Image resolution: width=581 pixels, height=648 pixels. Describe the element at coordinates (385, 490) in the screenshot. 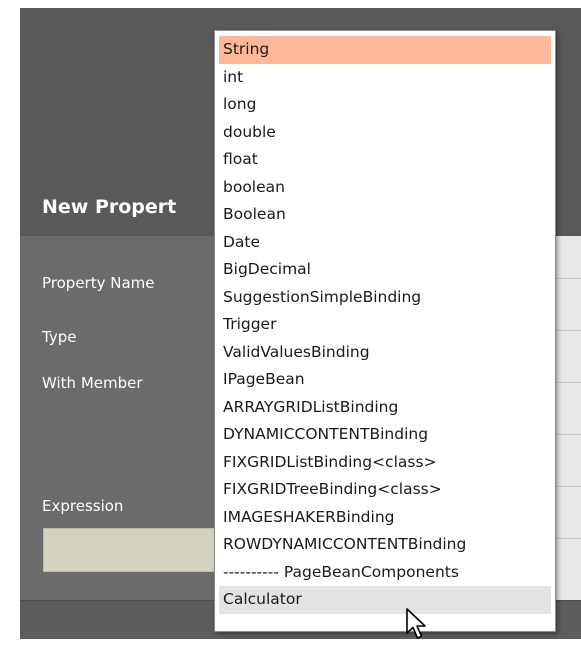

I see `dropdown-option: FIXGRIDTreeBinding<class>` at that location.